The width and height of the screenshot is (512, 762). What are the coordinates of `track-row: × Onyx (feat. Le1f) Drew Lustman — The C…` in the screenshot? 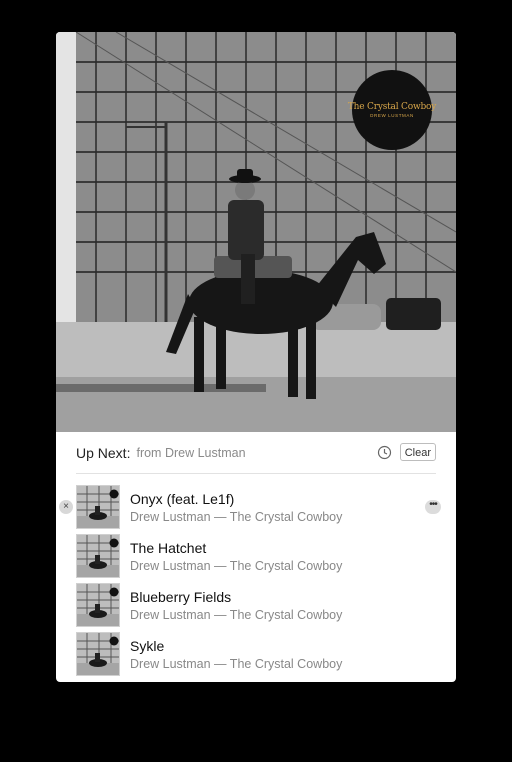 It's located at (256, 505).